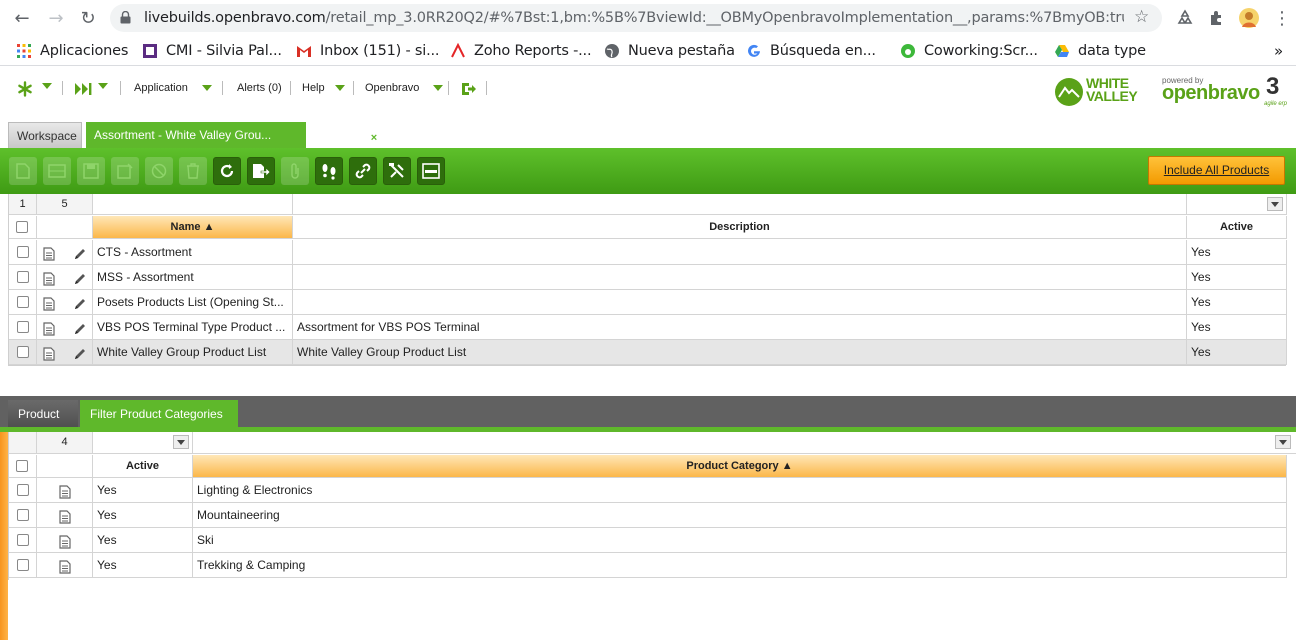 This screenshot has width=1296, height=640. I want to click on filter-row: 1 5, so click(648, 204).